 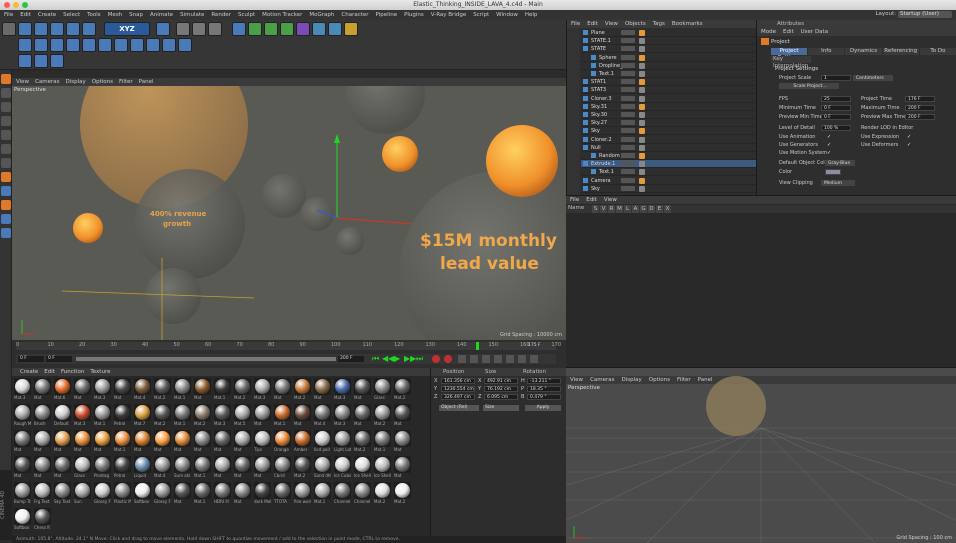 What do you see at coordinates (246, 15) in the screenshot?
I see `menu-sculpt: Sculpt` at bounding box center [246, 15].